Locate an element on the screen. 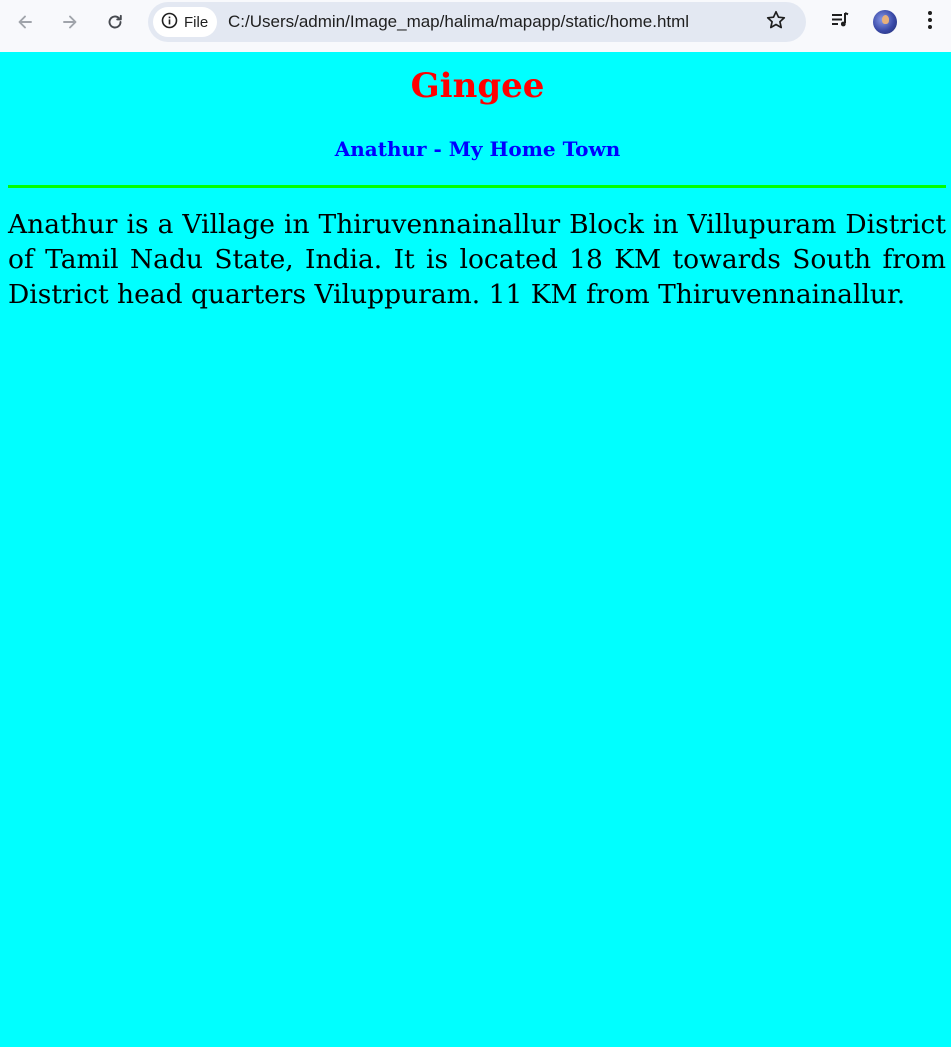 The width and height of the screenshot is (951, 1047). forward-arrow-icon is located at coordinates (70, 22).